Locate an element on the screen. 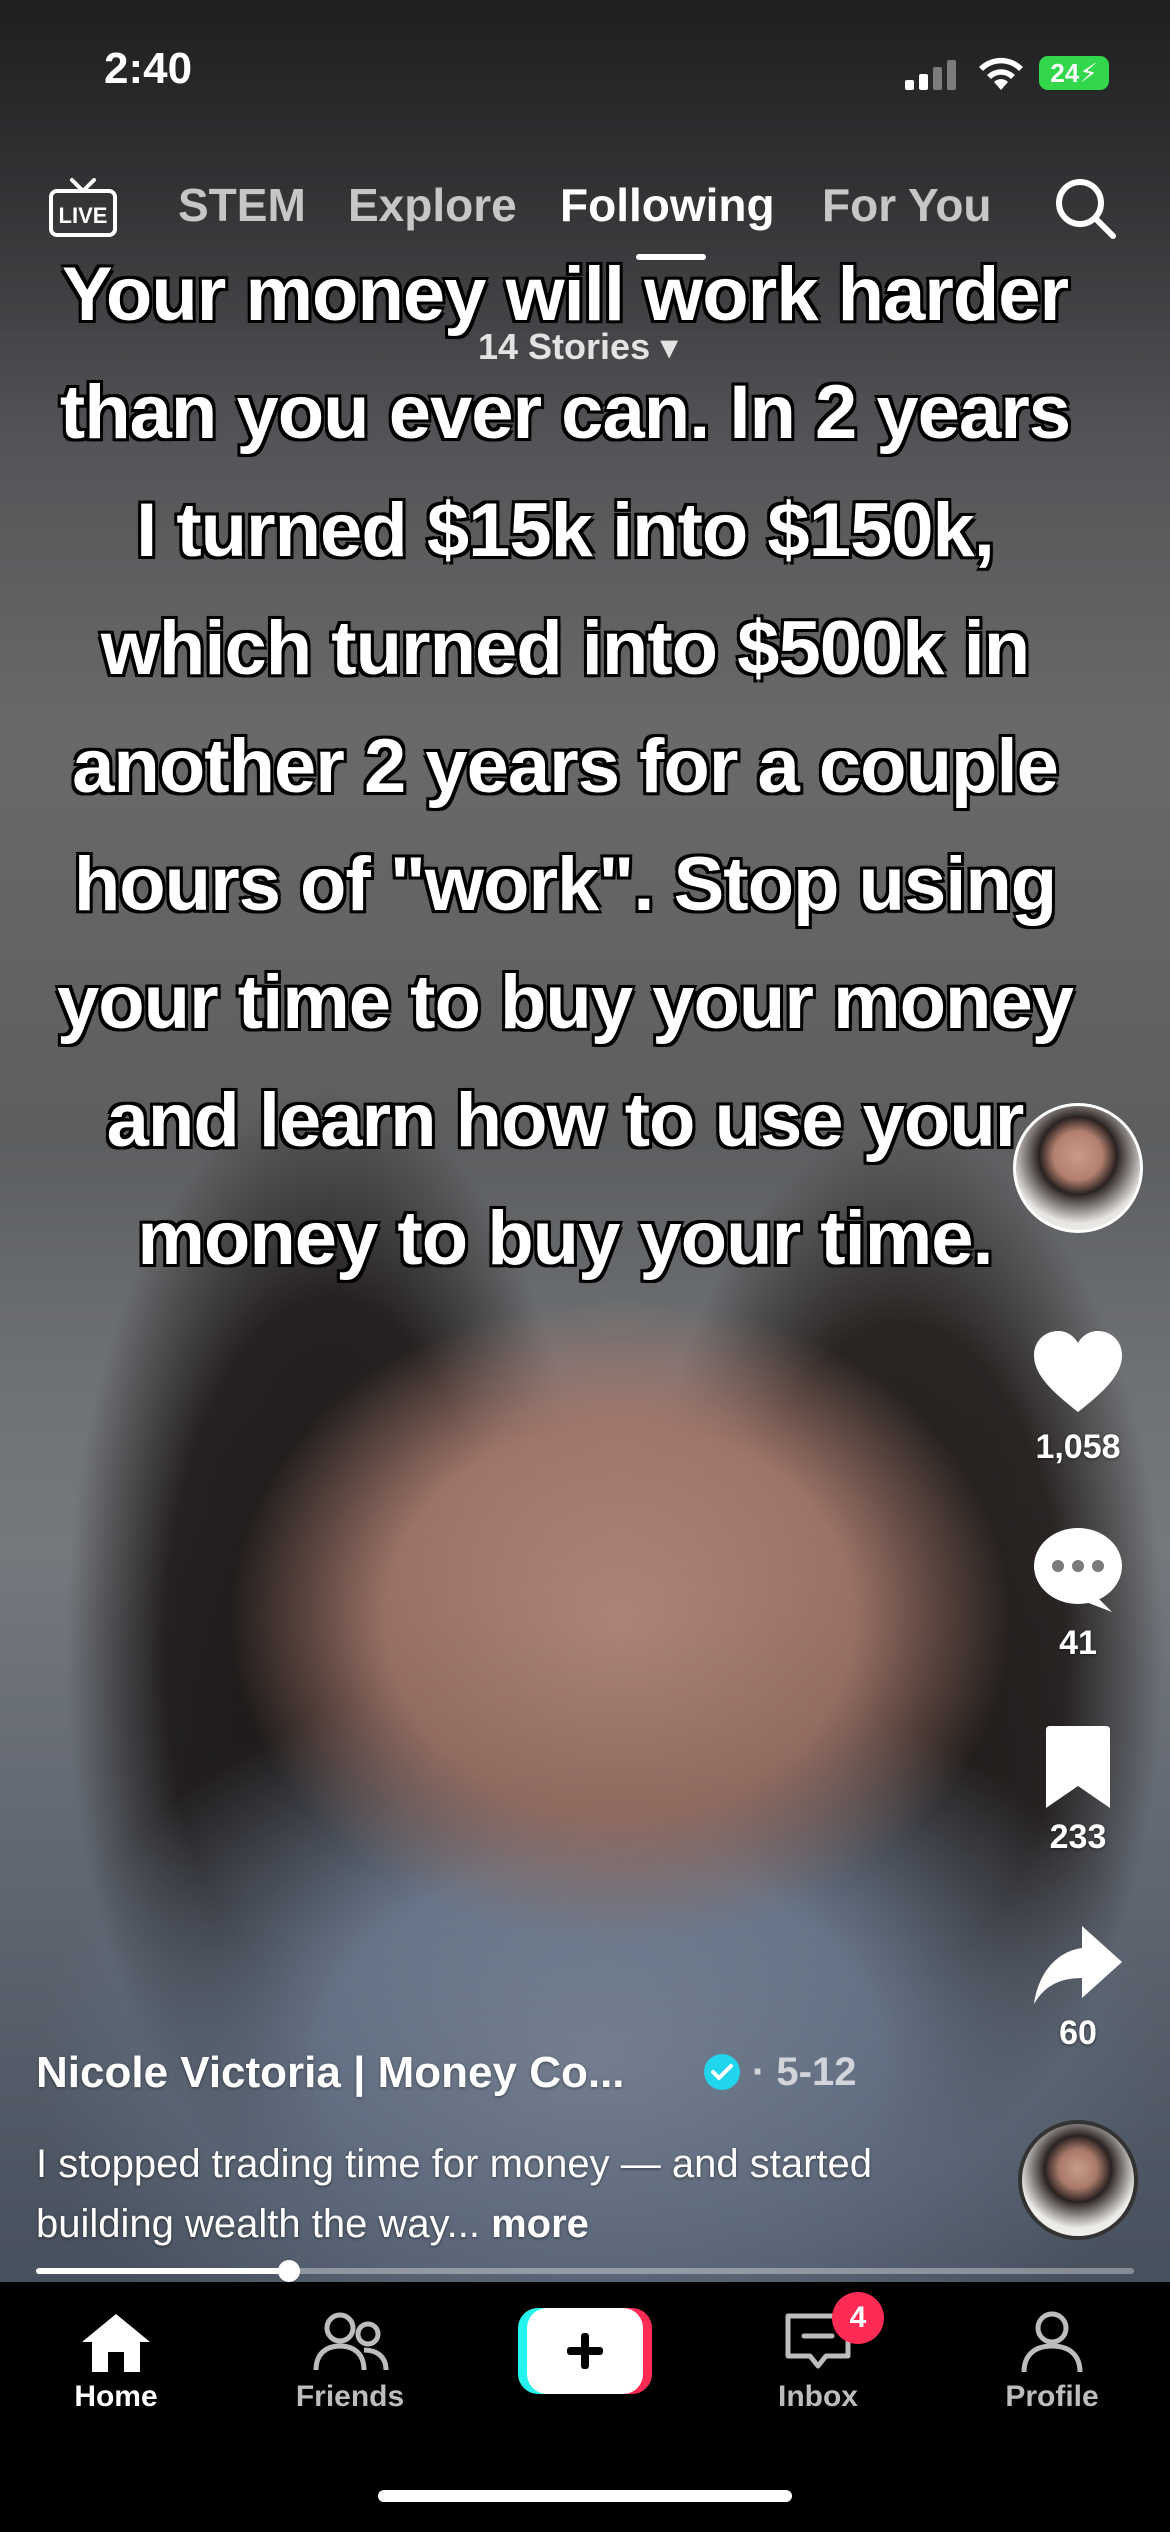 The height and width of the screenshot is (2532, 1170). post-date: · 5-12 is located at coordinates (804, 2072).